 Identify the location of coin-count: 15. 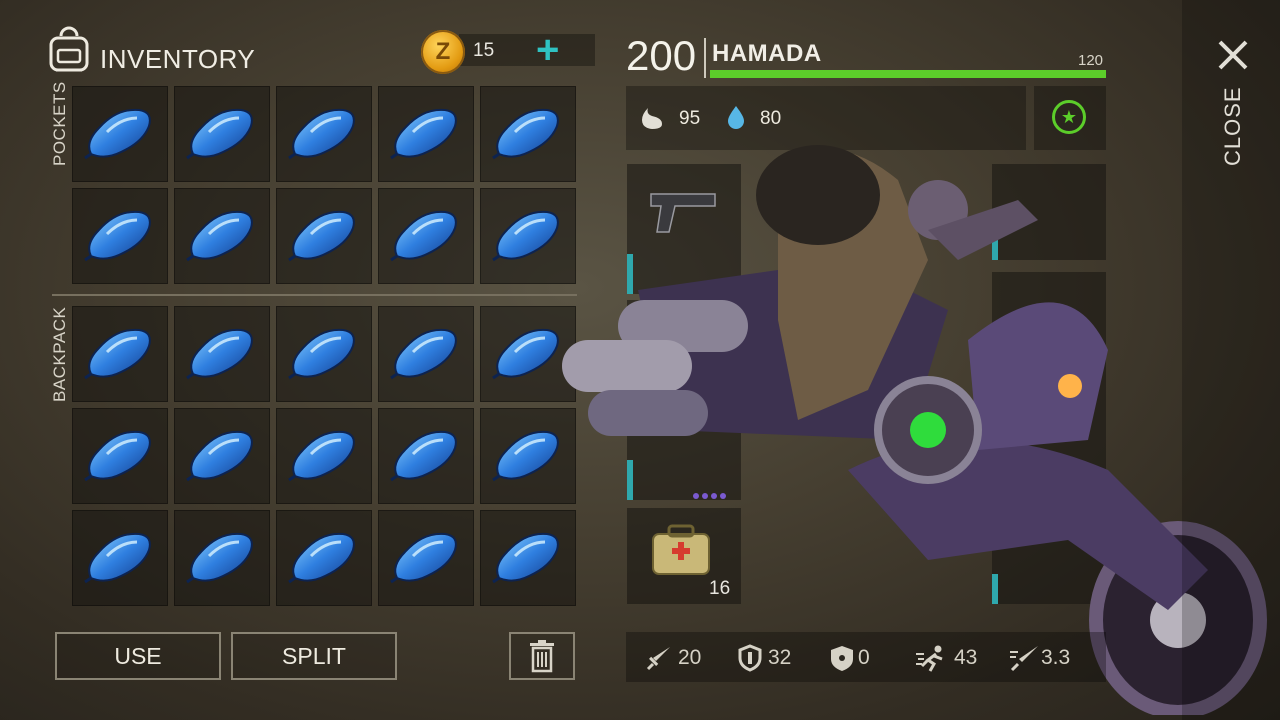
(484, 50).